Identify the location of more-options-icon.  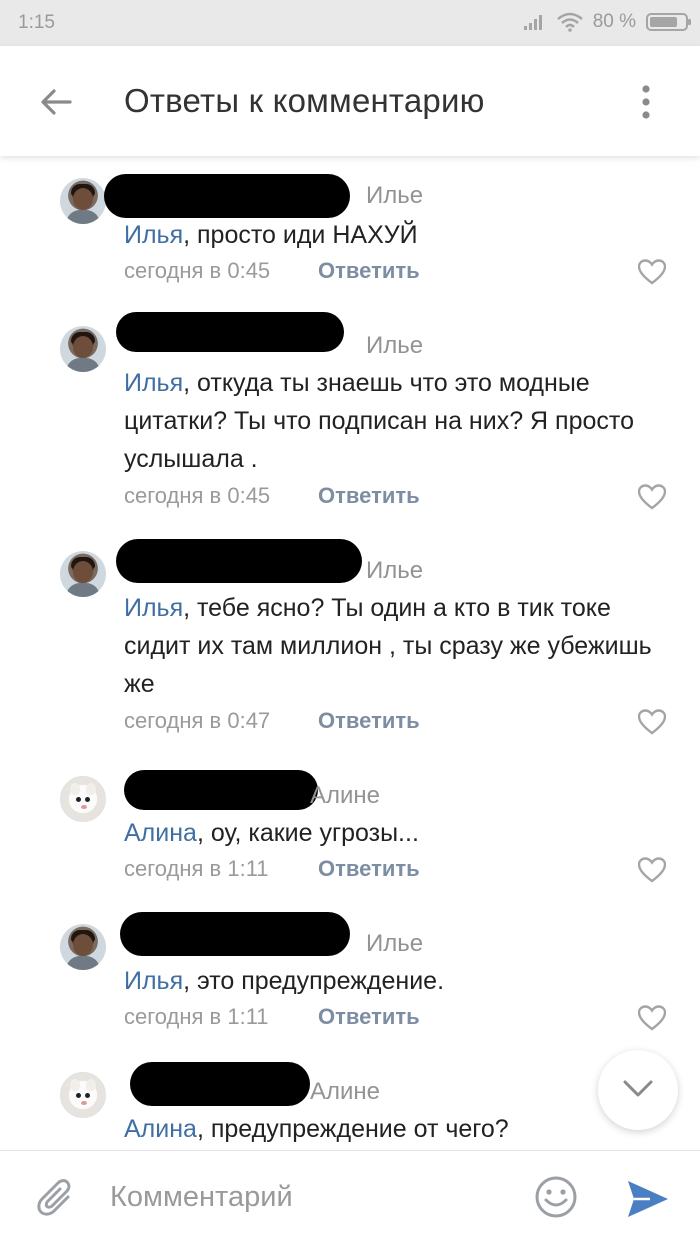
(646, 102).